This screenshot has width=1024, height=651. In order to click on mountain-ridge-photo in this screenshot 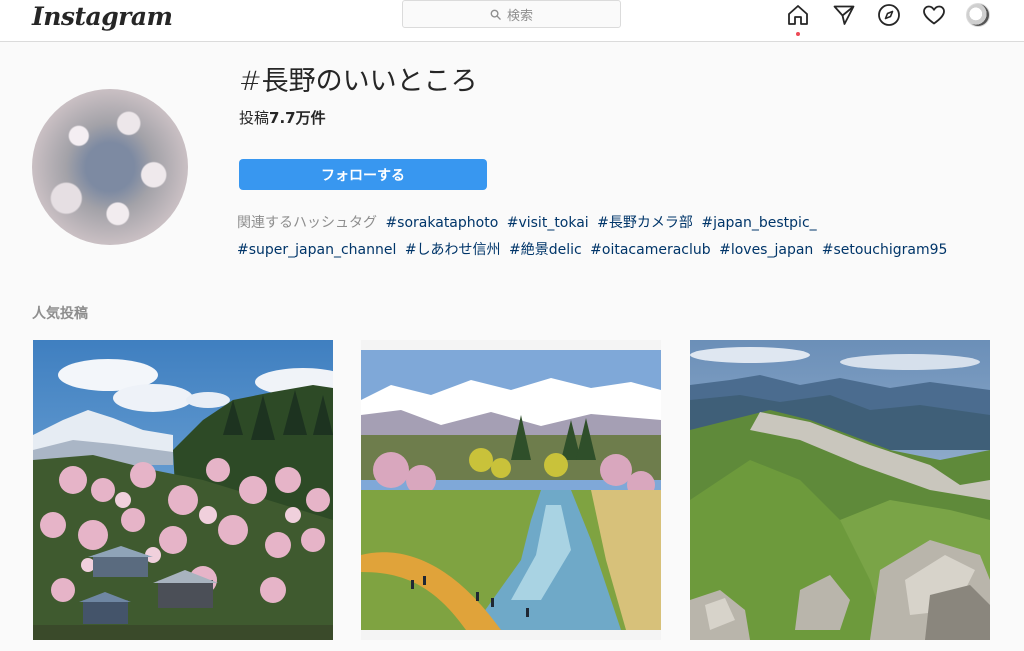, I will do `click(840, 490)`.